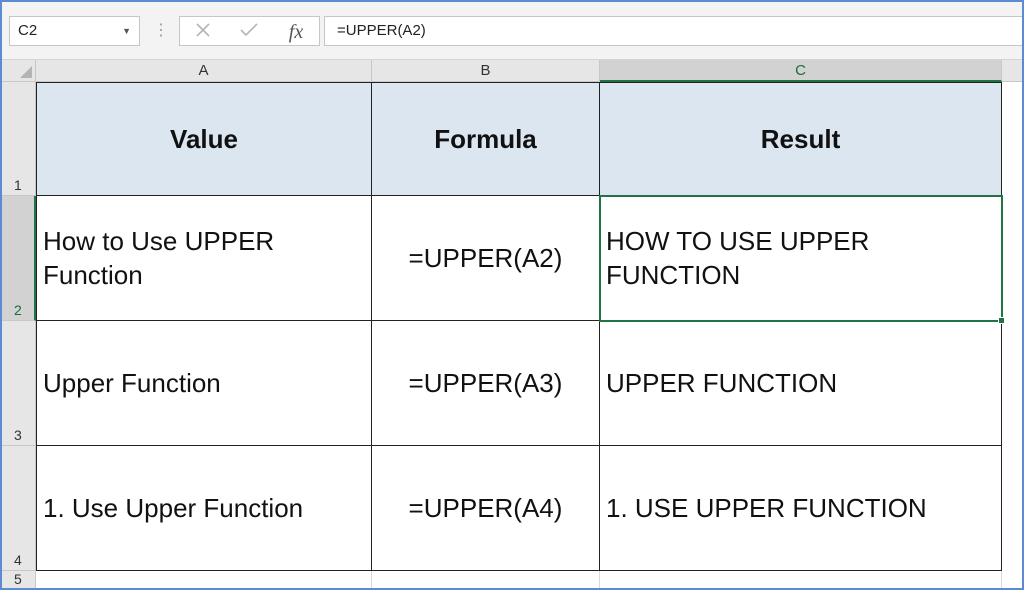  Describe the element at coordinates (161, 31) in the screenshot. I see `formula-bar-grip: ⋮` at that location.